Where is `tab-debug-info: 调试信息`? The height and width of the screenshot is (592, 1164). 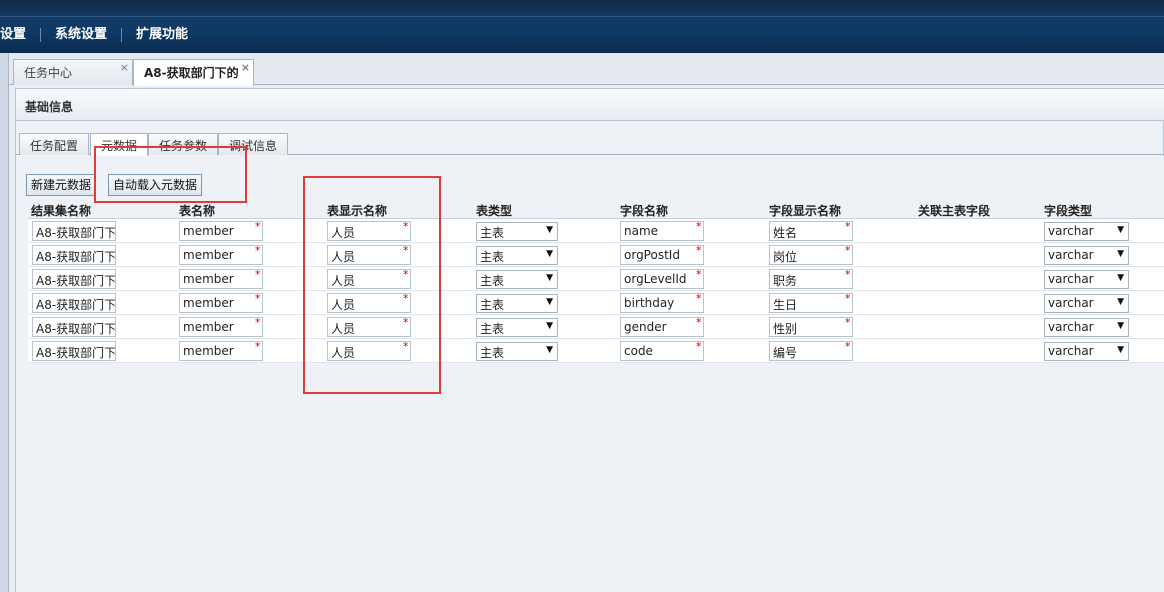 tab-debug-info: 调试信息 is located at coordinates (253, 144).